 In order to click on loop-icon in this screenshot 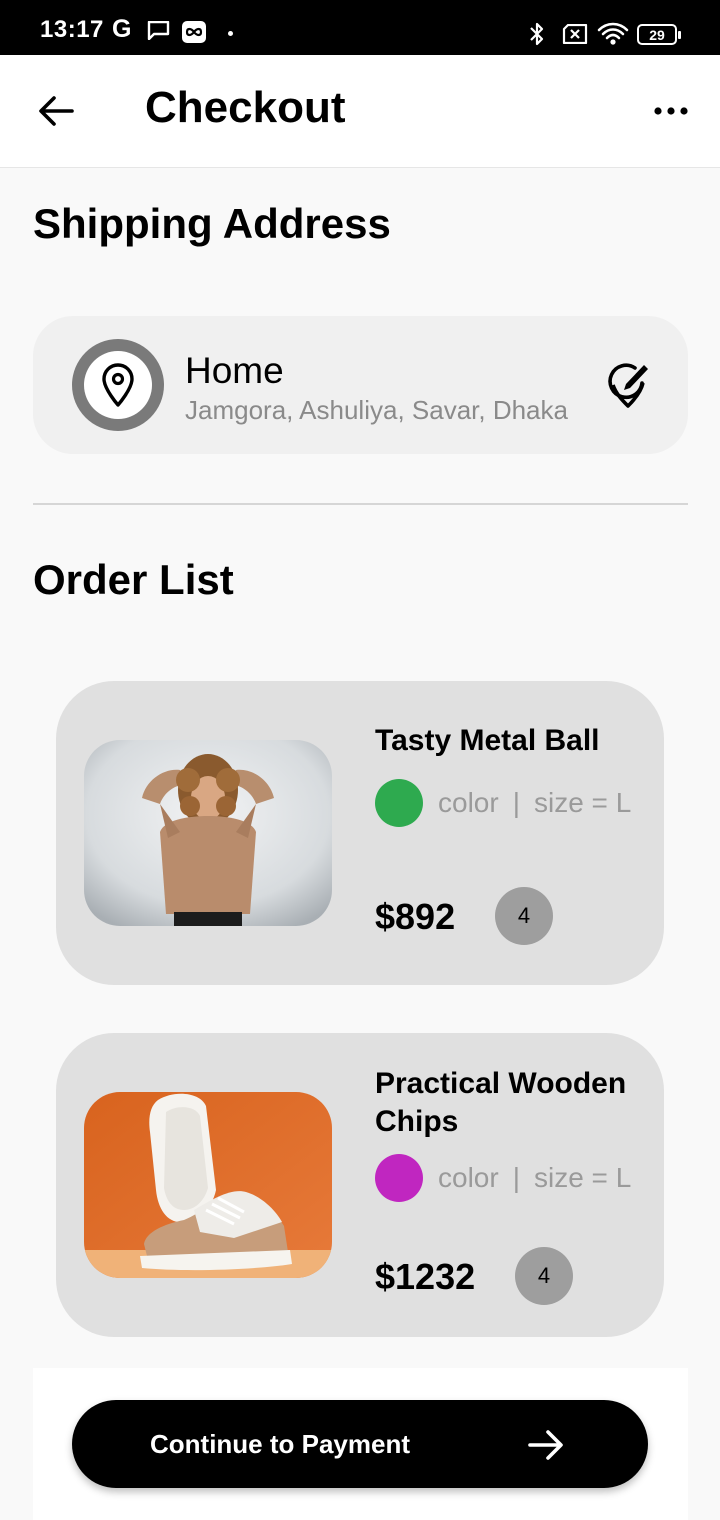, I will do `click(194, 32)`.